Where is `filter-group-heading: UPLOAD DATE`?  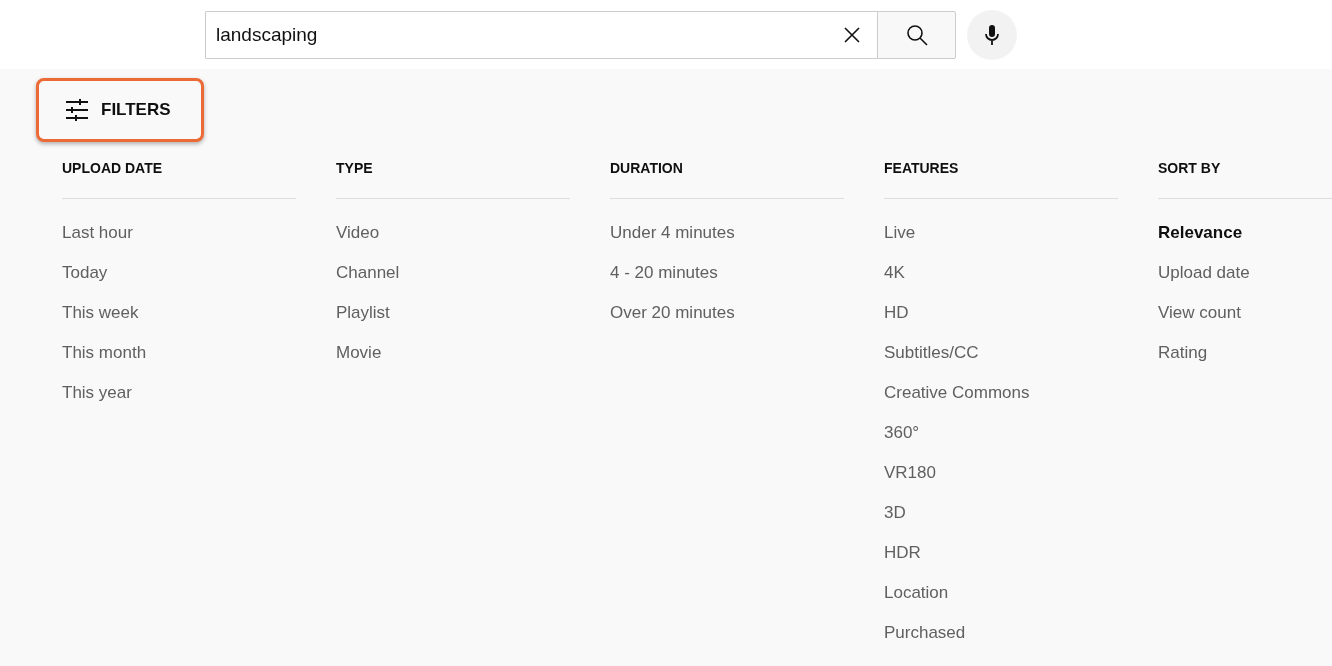 filter-group-heading: UPLOAD DATE is located at coordinates (179, 179).